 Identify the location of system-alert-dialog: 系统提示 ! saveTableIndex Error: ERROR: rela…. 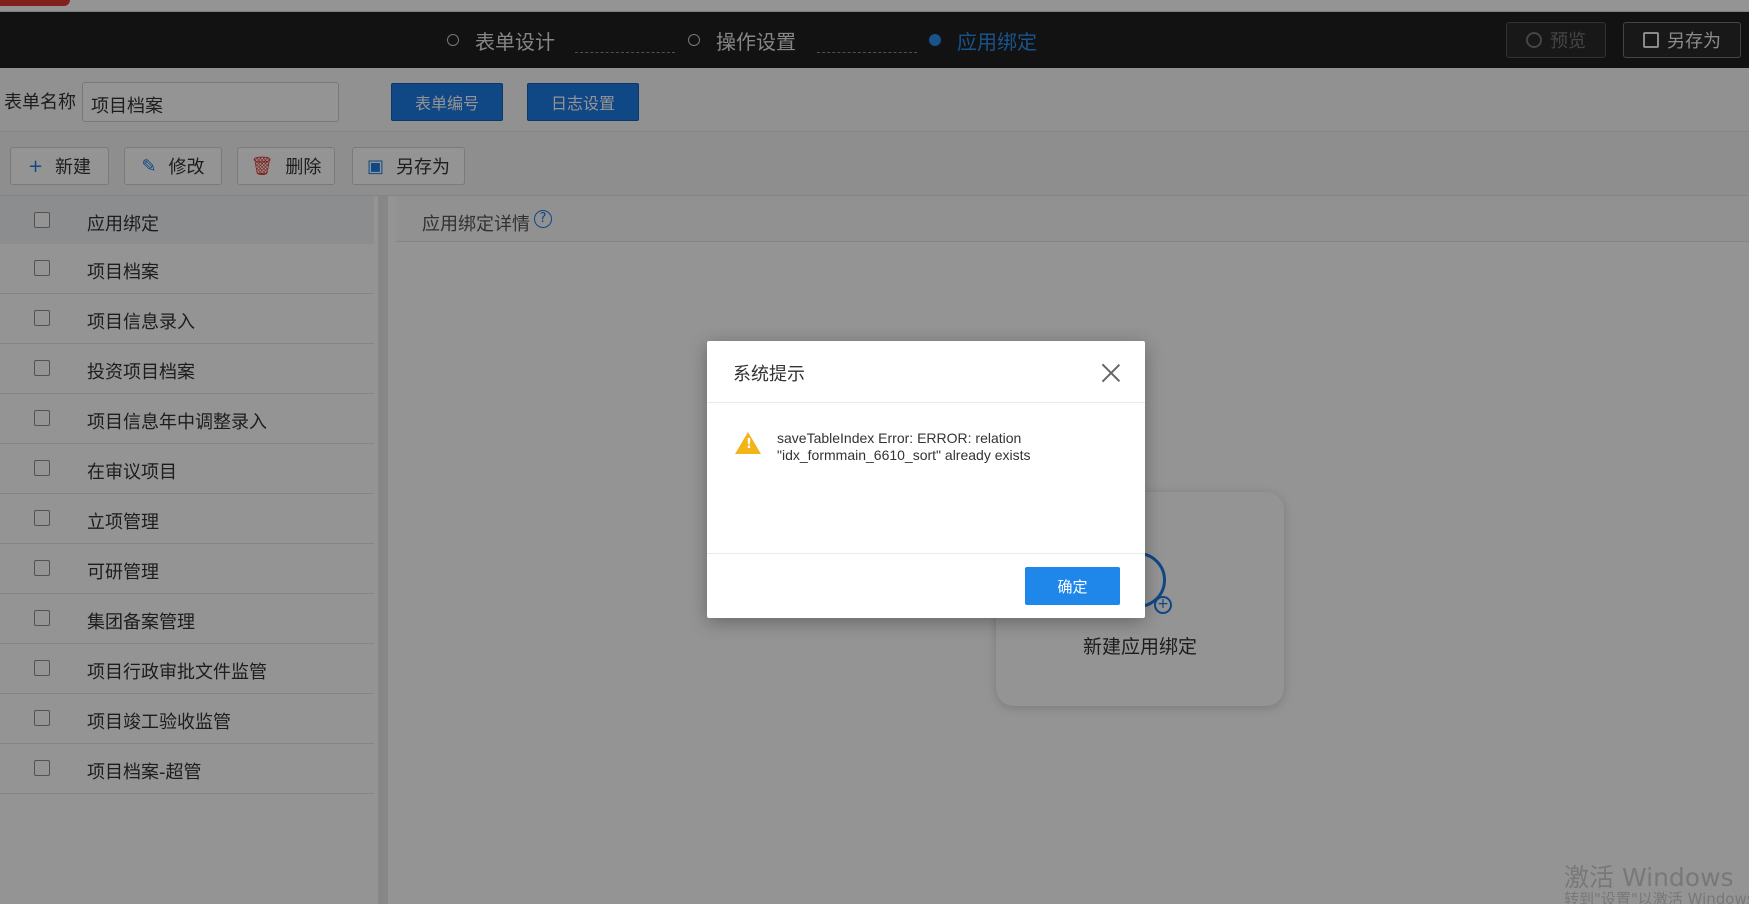
(926, 479).